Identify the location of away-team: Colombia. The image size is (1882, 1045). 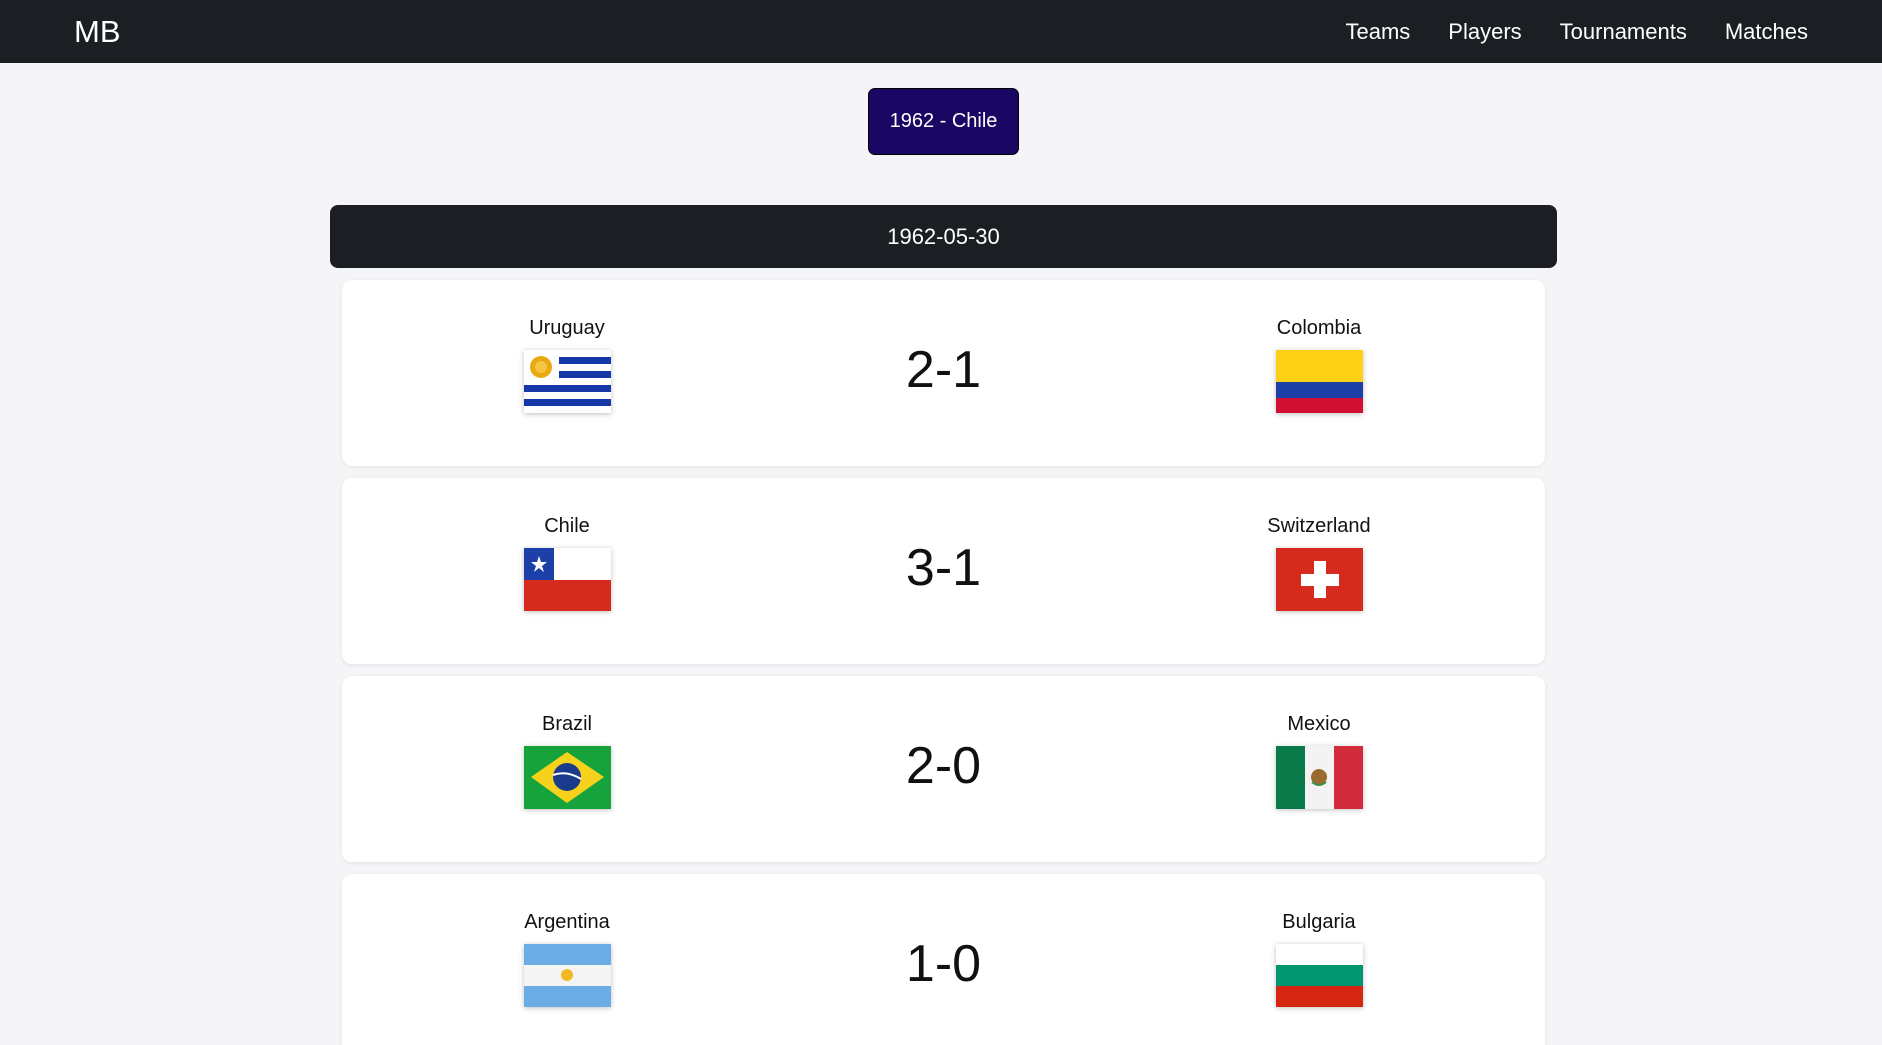
(1319, 367).